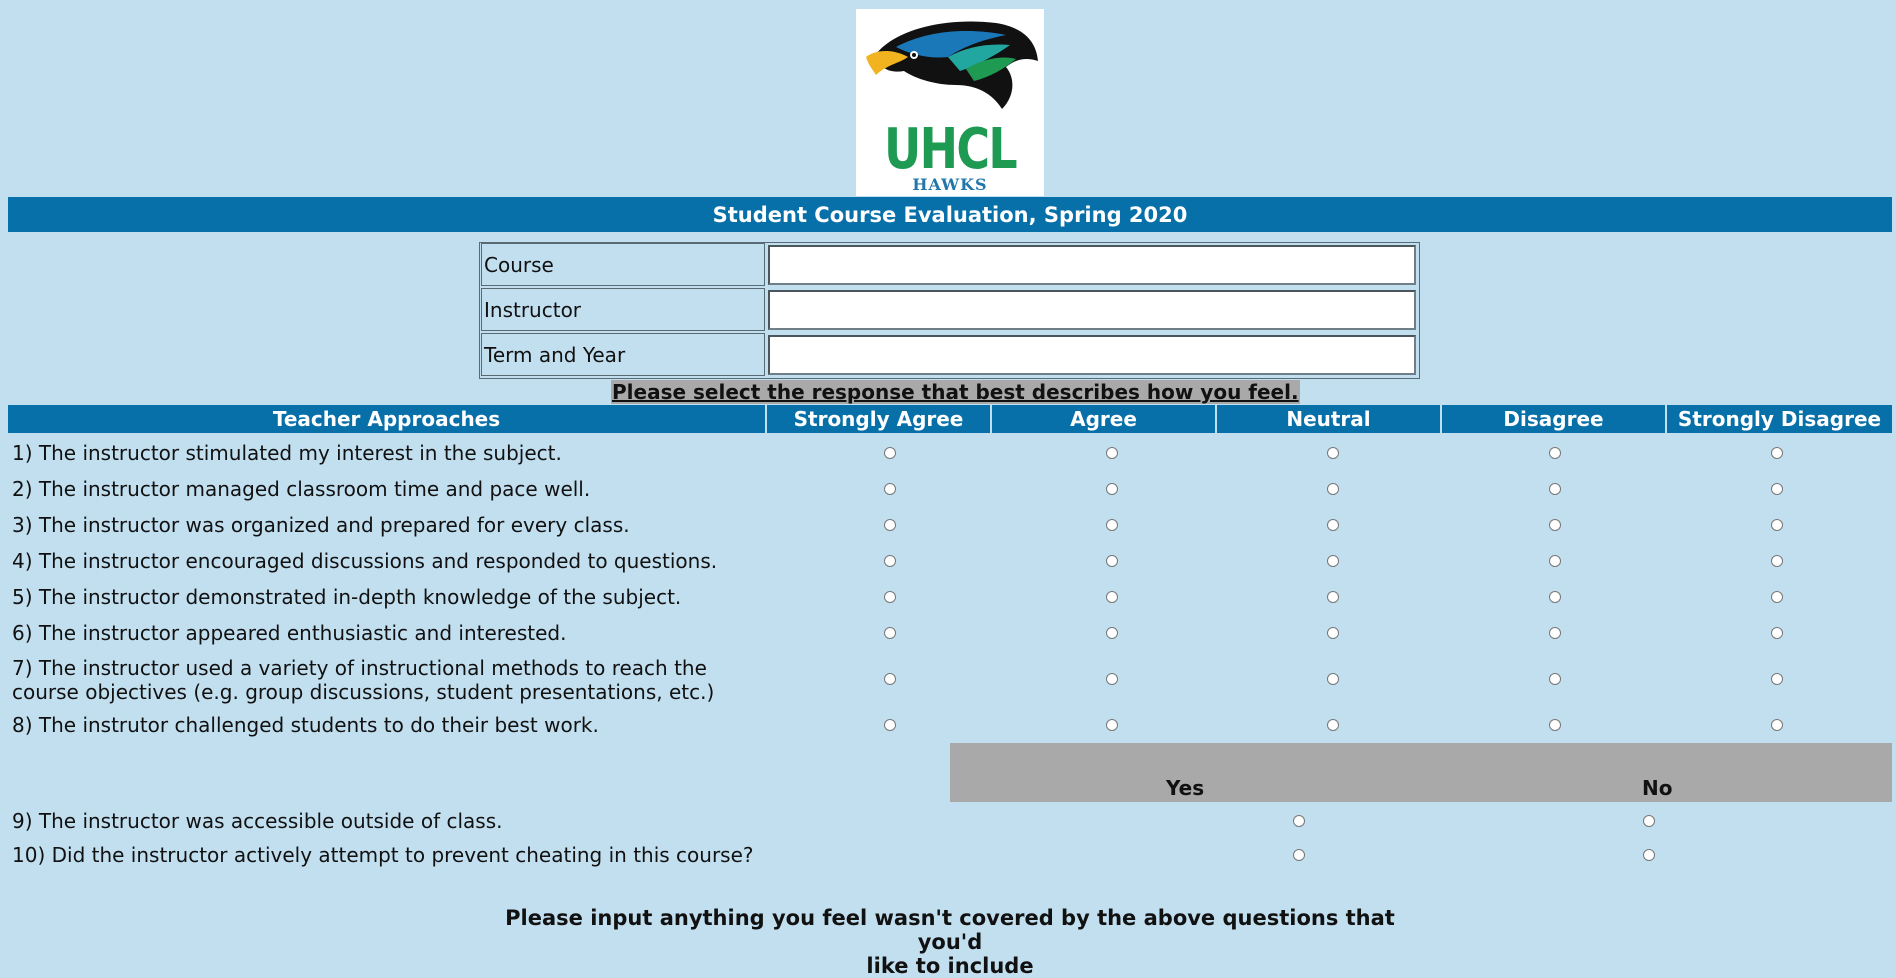 This screenshot has height=978, width=1896. I want to click on q1-agree-radio, so click(1112, 453).